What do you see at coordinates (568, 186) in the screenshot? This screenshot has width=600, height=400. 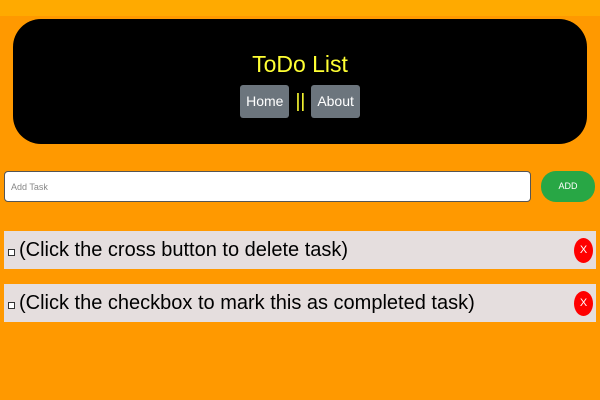 I see `add-task-button: ADD` at bounding box center [568, 186].